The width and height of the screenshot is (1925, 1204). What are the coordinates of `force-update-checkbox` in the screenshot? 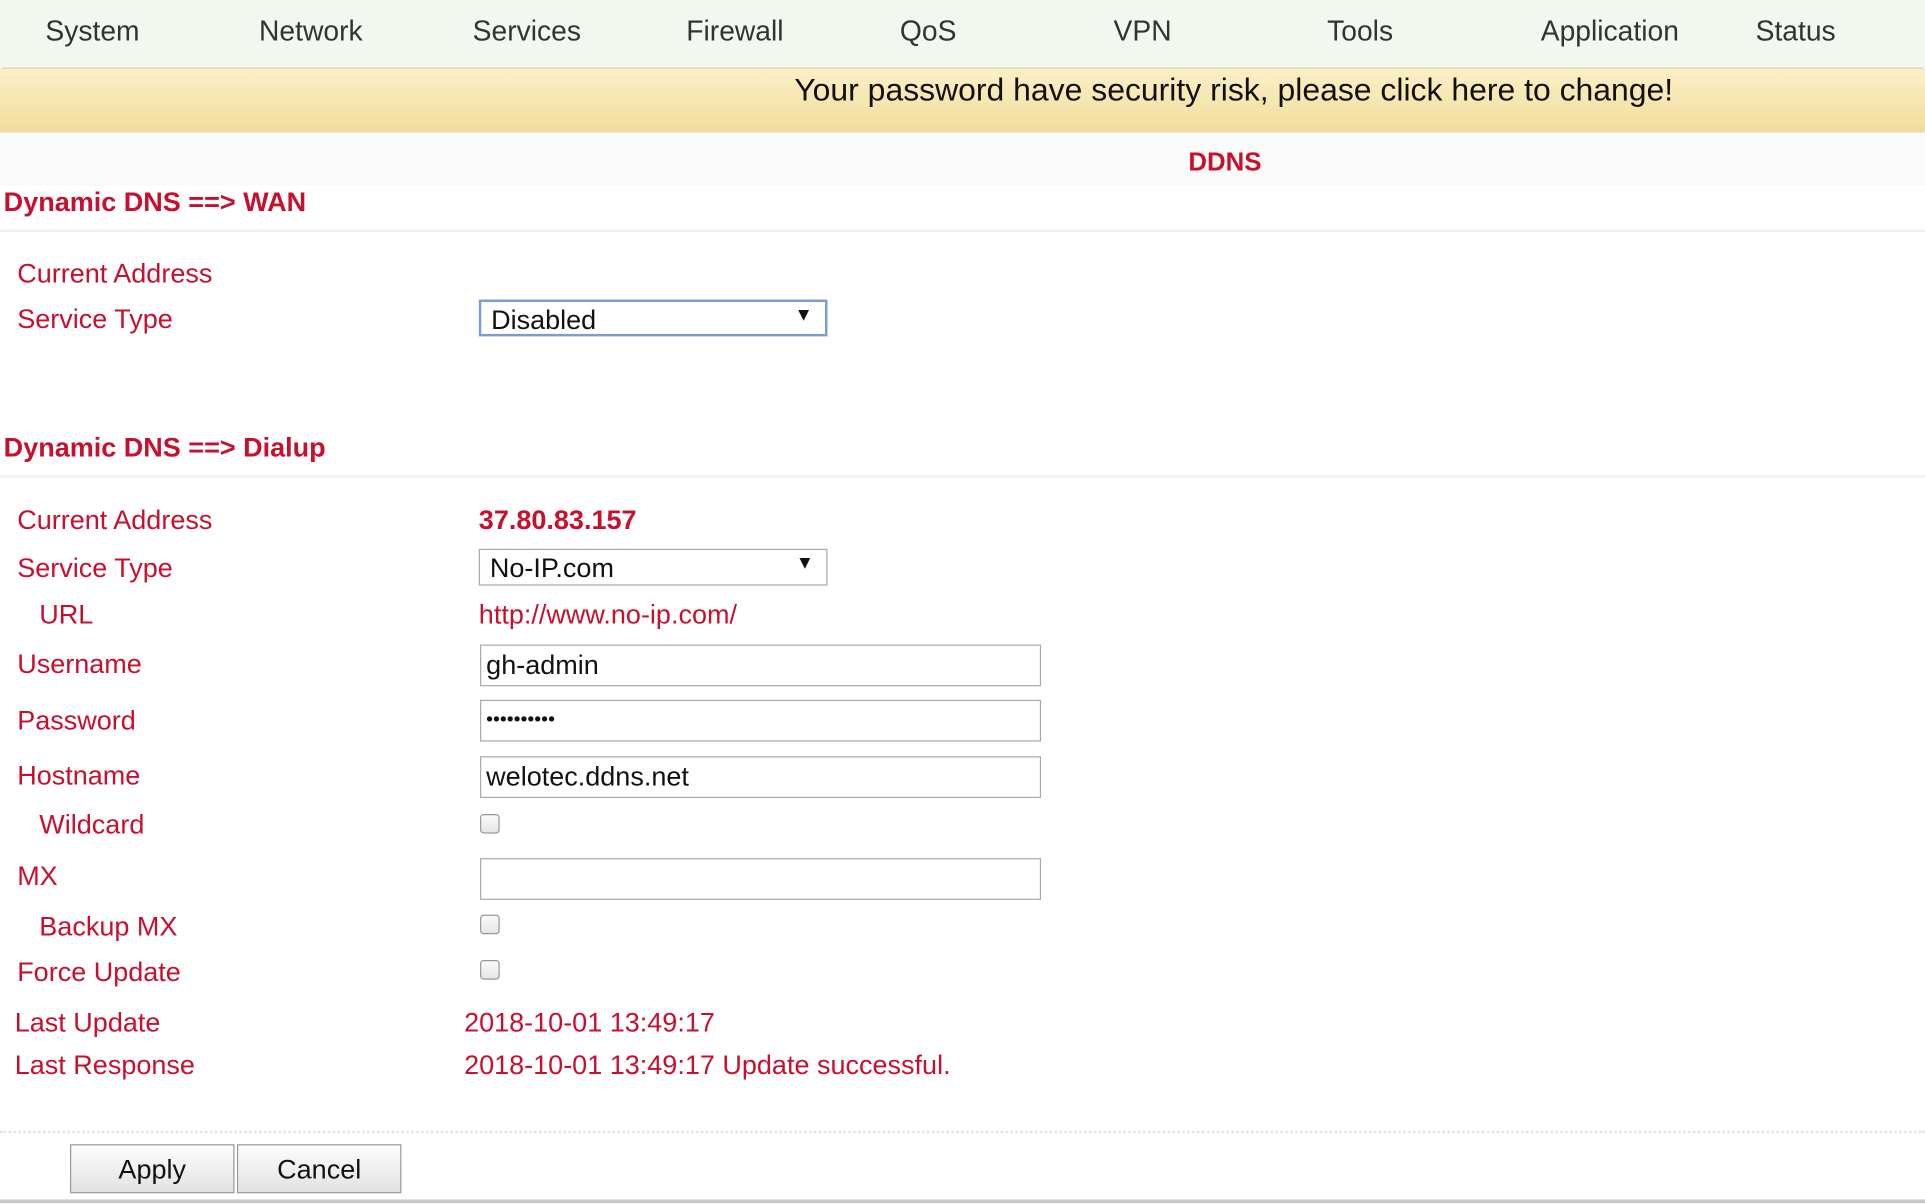 It's located at (490, 970).